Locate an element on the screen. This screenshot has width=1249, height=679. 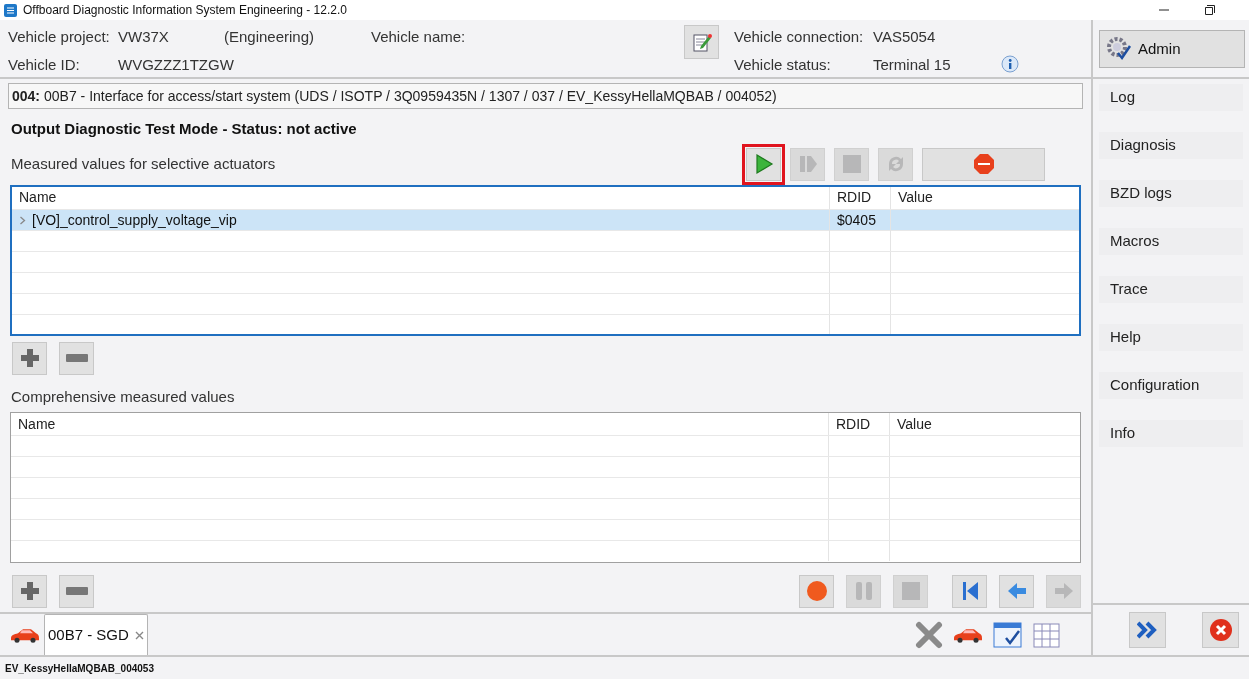
sidebar-item: Trace is located at coordinates (1171, 289).